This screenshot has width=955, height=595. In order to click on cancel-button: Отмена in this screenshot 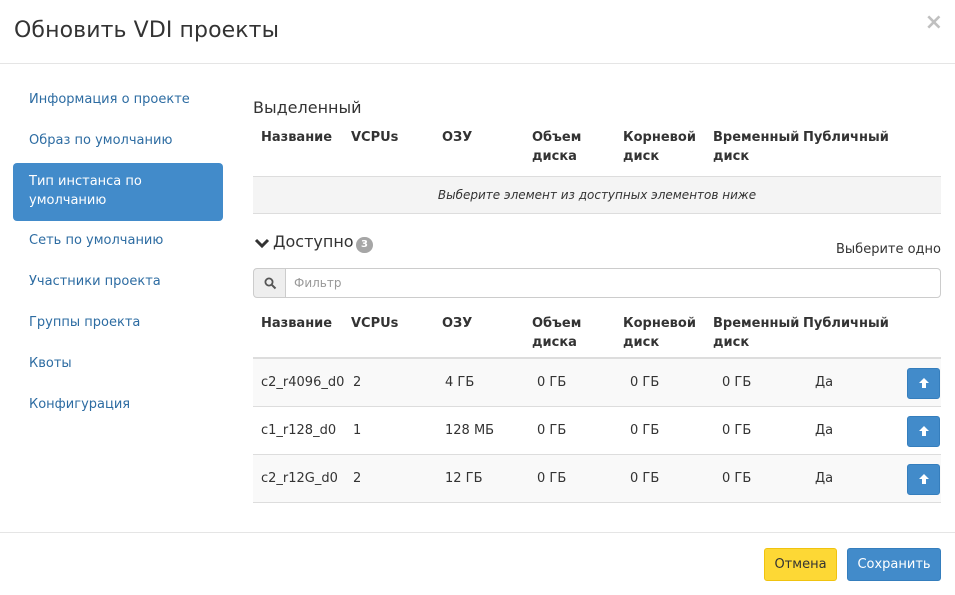, I will do `click(800, 564)`.